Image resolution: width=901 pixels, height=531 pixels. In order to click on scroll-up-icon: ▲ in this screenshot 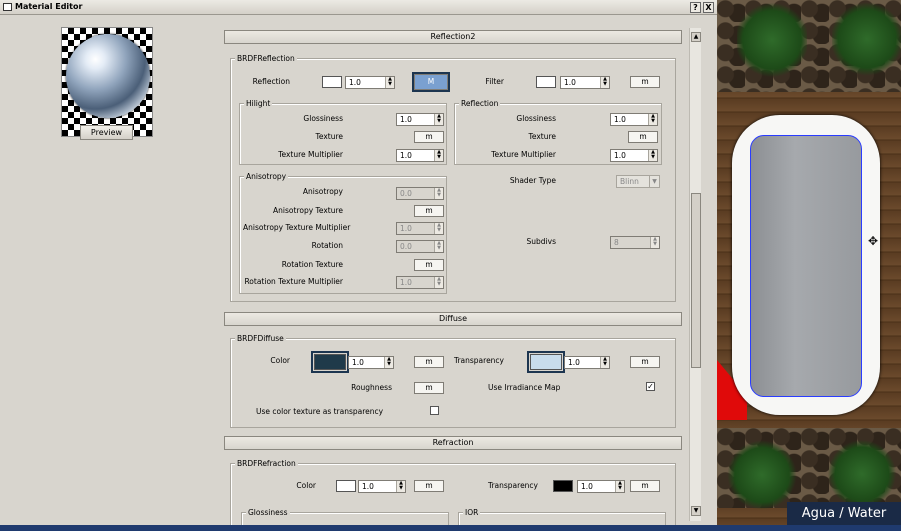, I will do `click(696, 37)`.